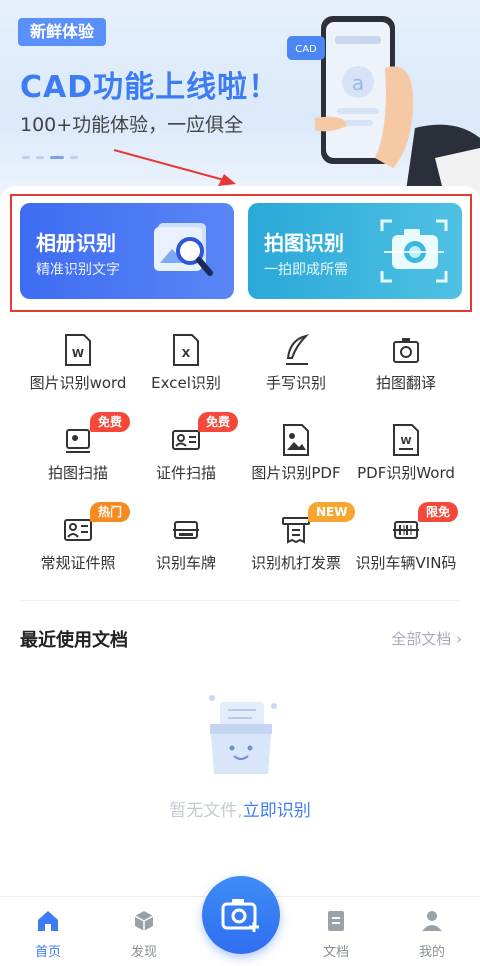  What do you see at coordinates (406, 530) in the screenshot?
I see `vin-barcode-icon` at bounding box center [406, 530].